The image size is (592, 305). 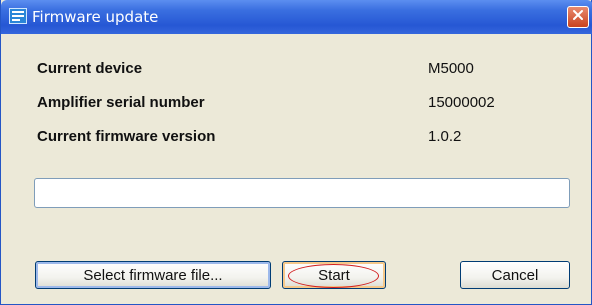 I want to click on update-progress-bar, so click(x=302, y=193).